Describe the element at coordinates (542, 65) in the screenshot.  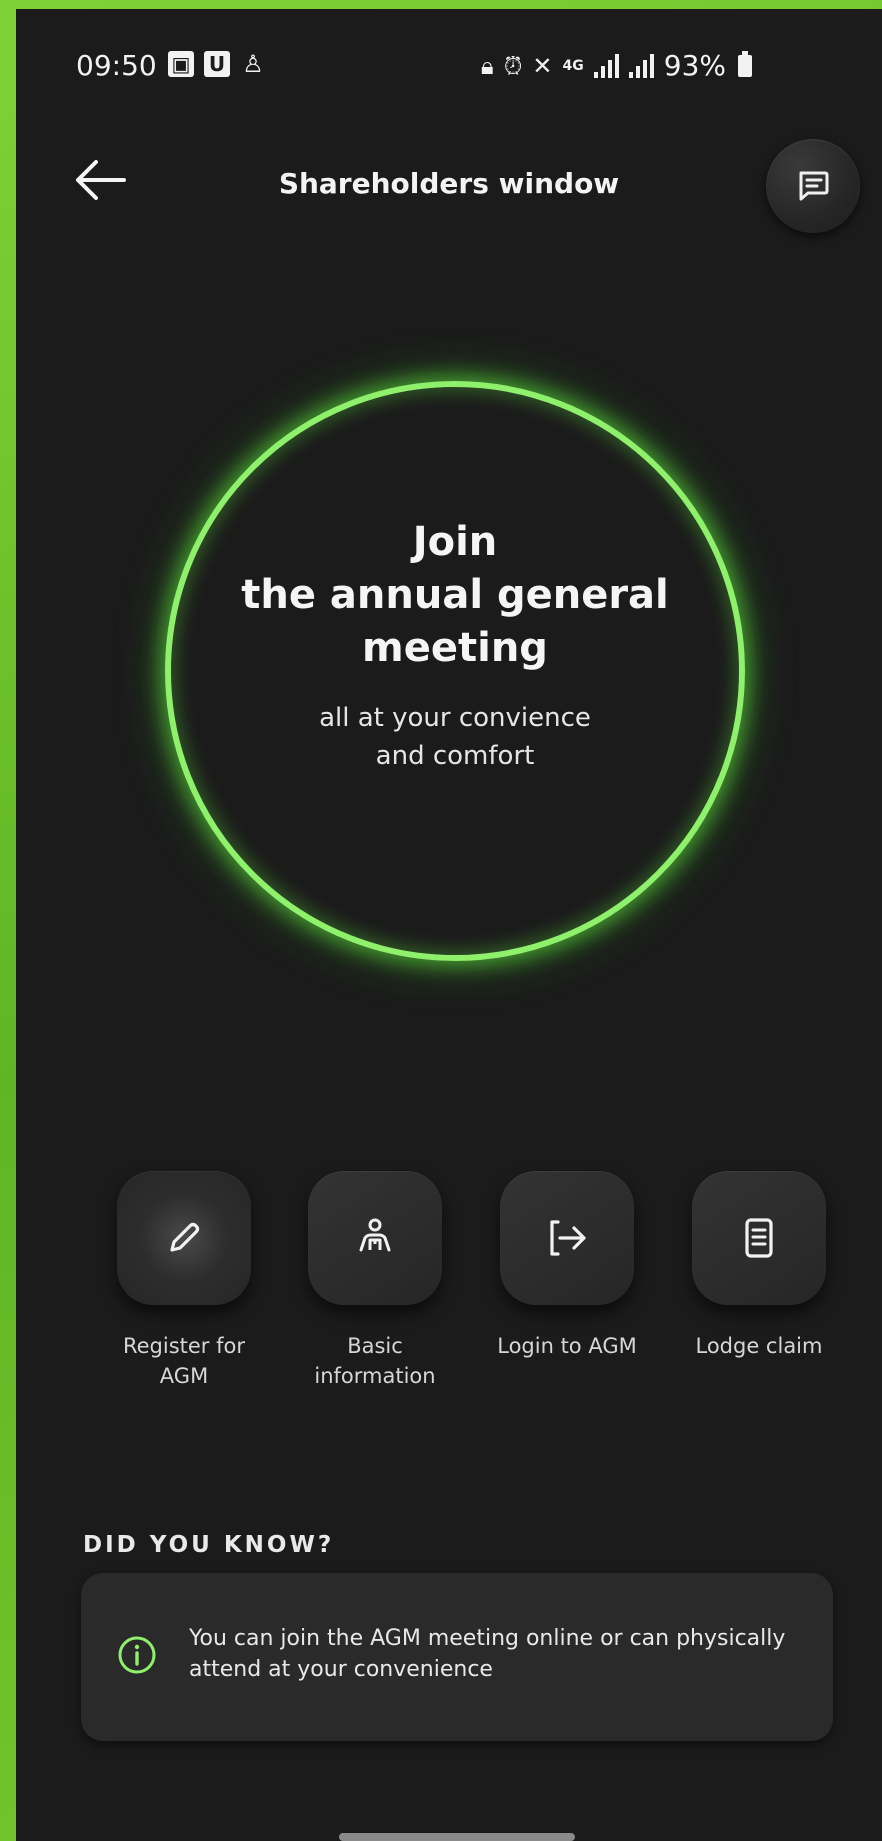
I see `mute-icon: ✕` at that location.